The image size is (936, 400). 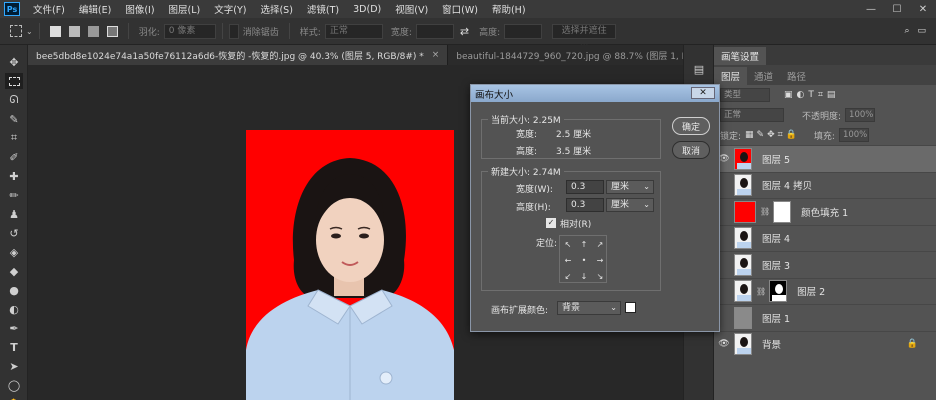 What do you see at coordinates (14, 157) in the screenshot?
I see `eyedropper-tool-icon: ✐` at bounding box center [14, 157].